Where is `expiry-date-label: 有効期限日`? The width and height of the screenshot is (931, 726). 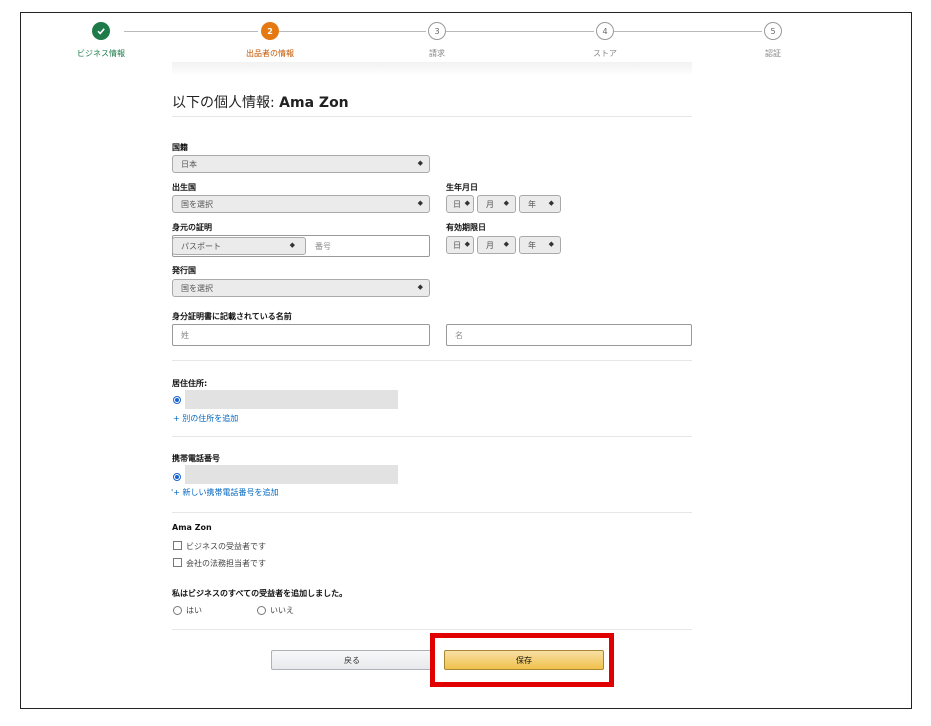 expiry-date-label: 有効期限日 is located at coordinates (466, 227).